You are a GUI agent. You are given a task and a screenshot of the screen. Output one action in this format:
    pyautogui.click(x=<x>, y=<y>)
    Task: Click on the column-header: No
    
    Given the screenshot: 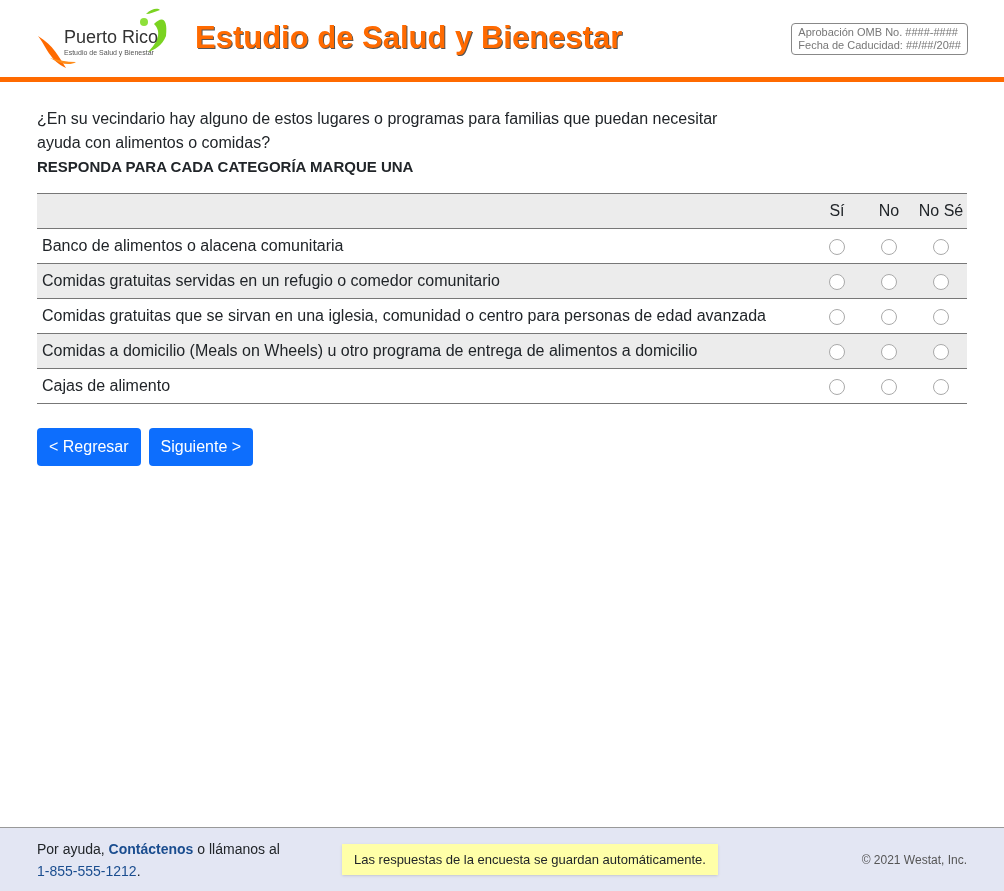 What is the action you would take?
    pyautogui.click(x=889, y=211)
    